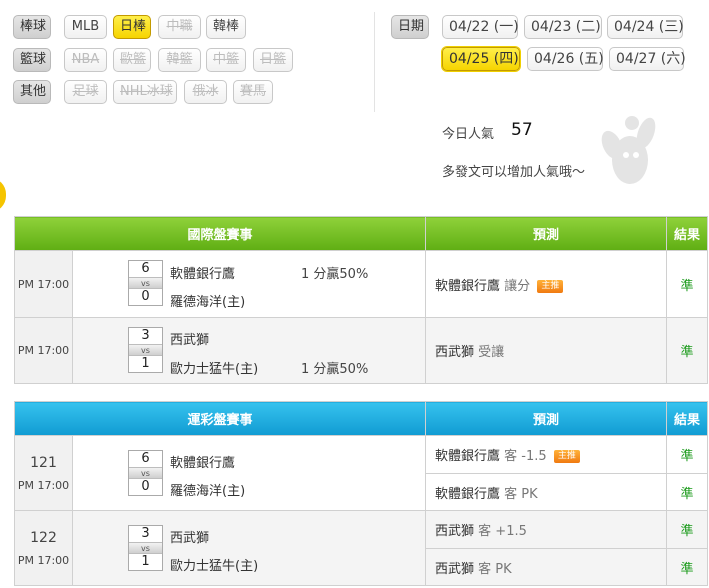  Describe the element at coordinates (687, 233) in the screenshot. I see `intl-header-result: 結果` at that location.